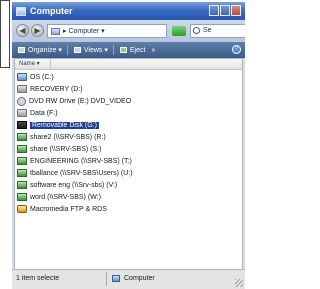 The width and height of the screenshot is (320, 289). Describe the element at coordinates (42, 77) in the screenshot. I see `list-item-label: OS (C:)` at that location.